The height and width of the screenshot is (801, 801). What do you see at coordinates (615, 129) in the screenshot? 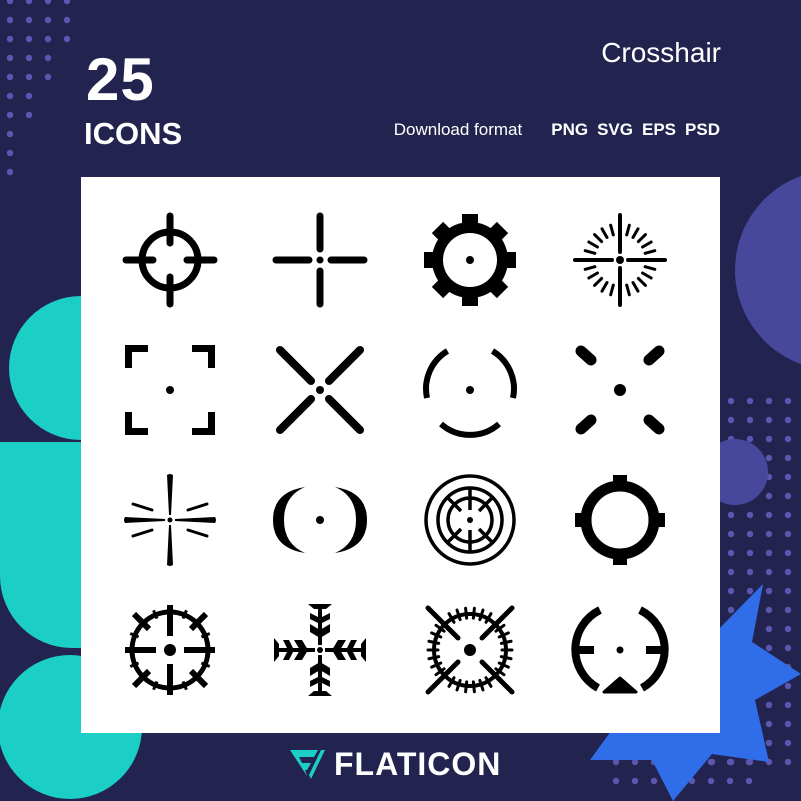
I see `format-svg: SVG` at bounding box center [615, 129].